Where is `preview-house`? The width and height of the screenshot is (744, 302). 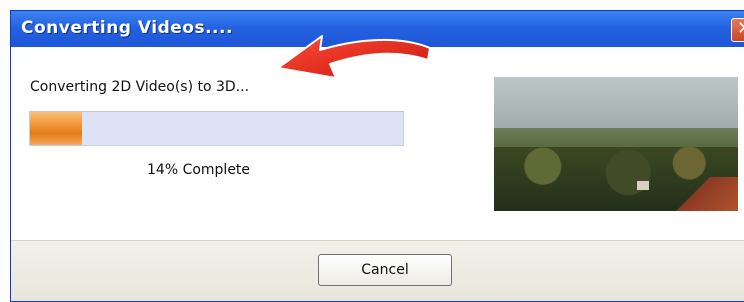
preview-house is located at coordinates (643, 185).